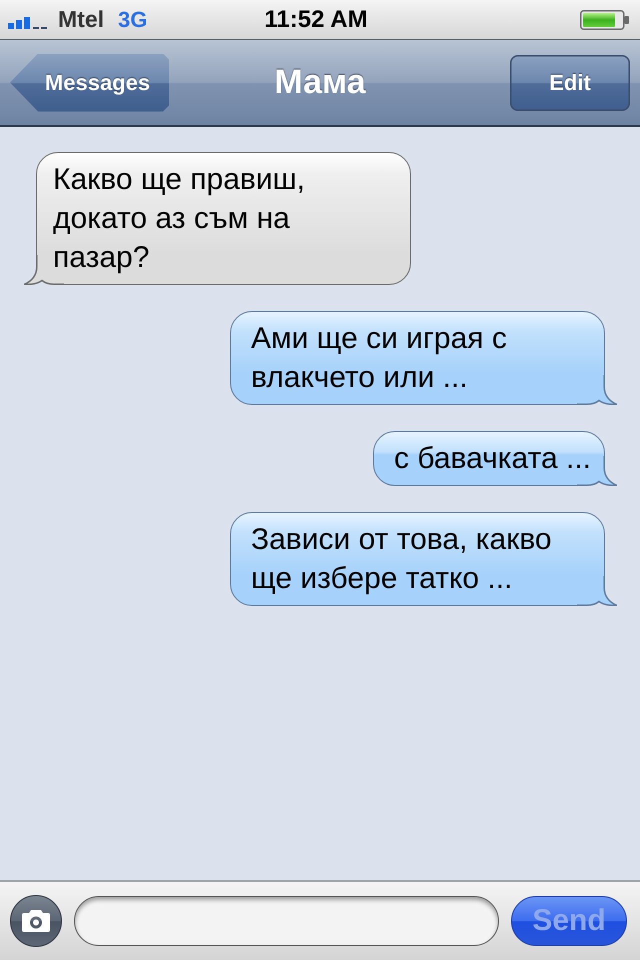 The height and width of the screenshot is (960, 640). Describe the element at coordinates (89, 83) in the screenshot. I see `back-button: Messages` at that location.